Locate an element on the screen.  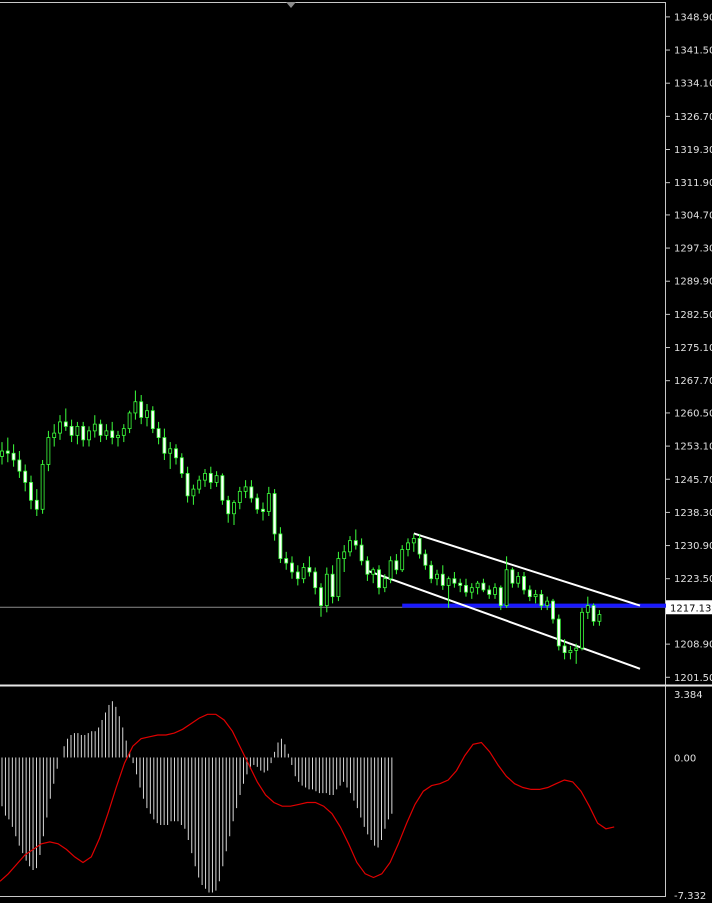
chart-shift-marker-icon is located at coordinates (291, 5).